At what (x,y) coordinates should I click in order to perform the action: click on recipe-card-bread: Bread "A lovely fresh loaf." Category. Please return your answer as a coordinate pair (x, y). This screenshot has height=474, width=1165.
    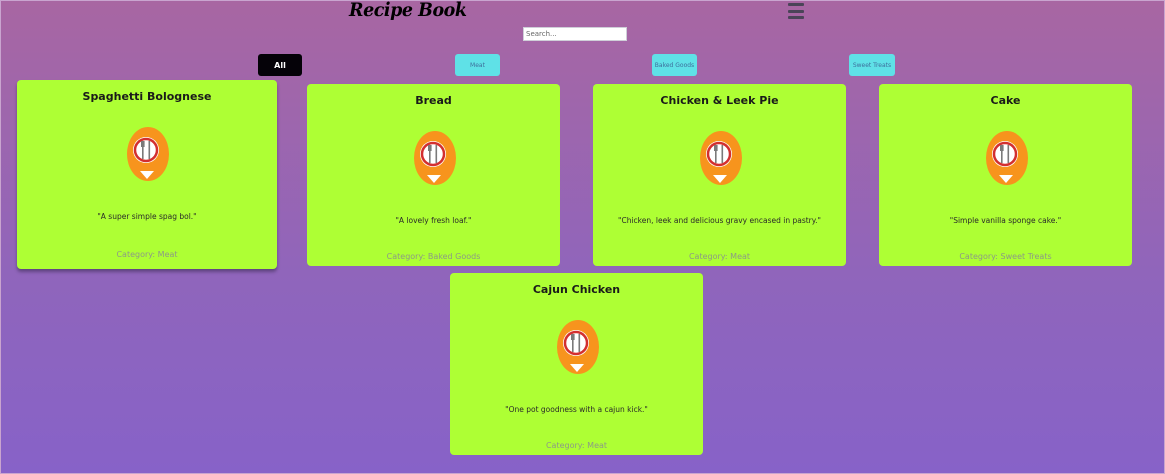
    Looking at the image, I should click on (433, 175).